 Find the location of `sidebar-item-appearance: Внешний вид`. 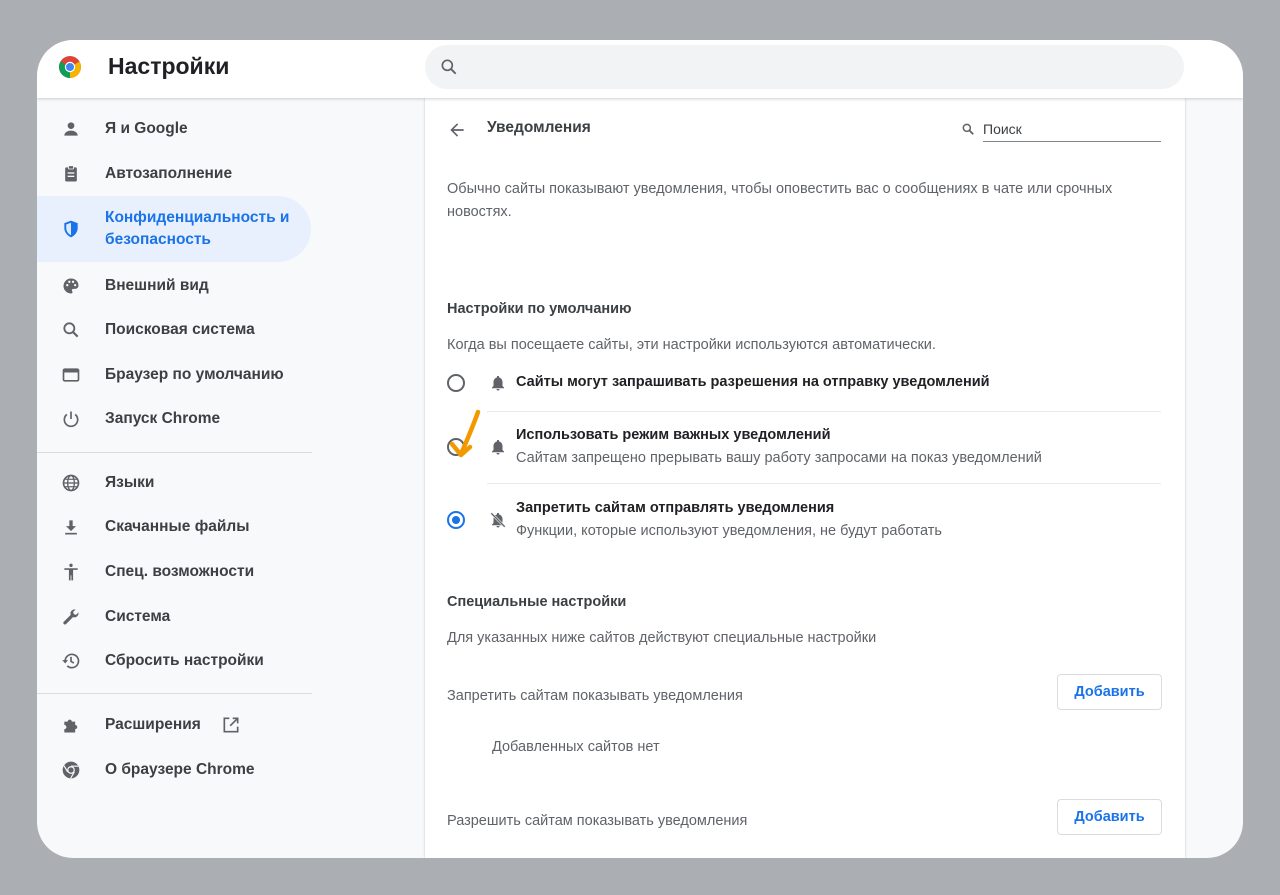

sidebar-item-appearance: Внешний вид is located at coordinates (174, 286).